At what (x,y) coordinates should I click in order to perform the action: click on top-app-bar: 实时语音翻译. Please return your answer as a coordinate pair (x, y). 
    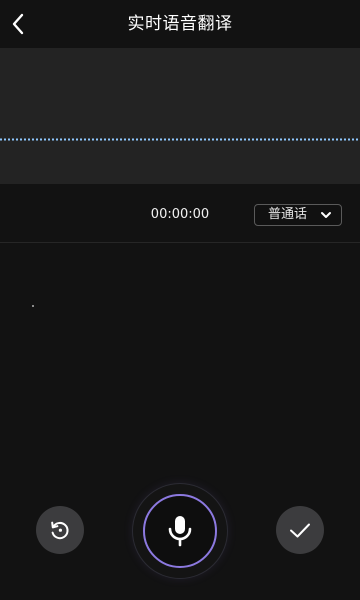
    Looking at the image, I should click on (180, 24).